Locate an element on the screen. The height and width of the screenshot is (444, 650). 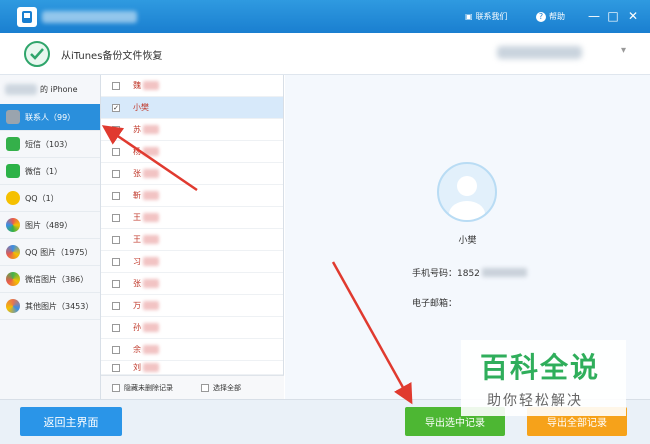
wechat-photos-icon is located at coordinates (13, 279).